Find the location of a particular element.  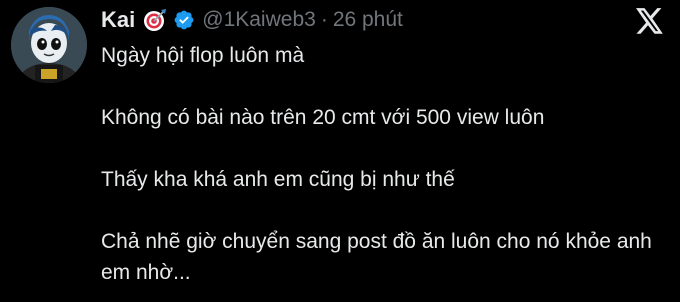

x-logo-icon is located at coordinates (650, 21).